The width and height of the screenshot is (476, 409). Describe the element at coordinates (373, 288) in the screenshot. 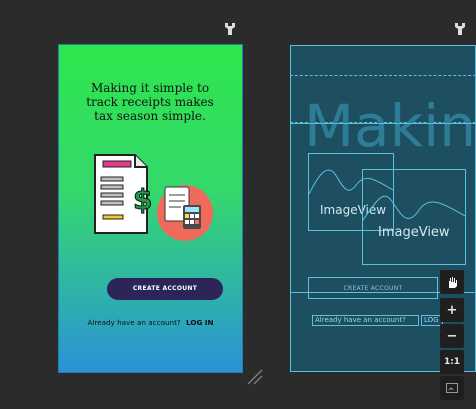

I see `bp-create-button-text: CREATE ACCOUNT` at that location.